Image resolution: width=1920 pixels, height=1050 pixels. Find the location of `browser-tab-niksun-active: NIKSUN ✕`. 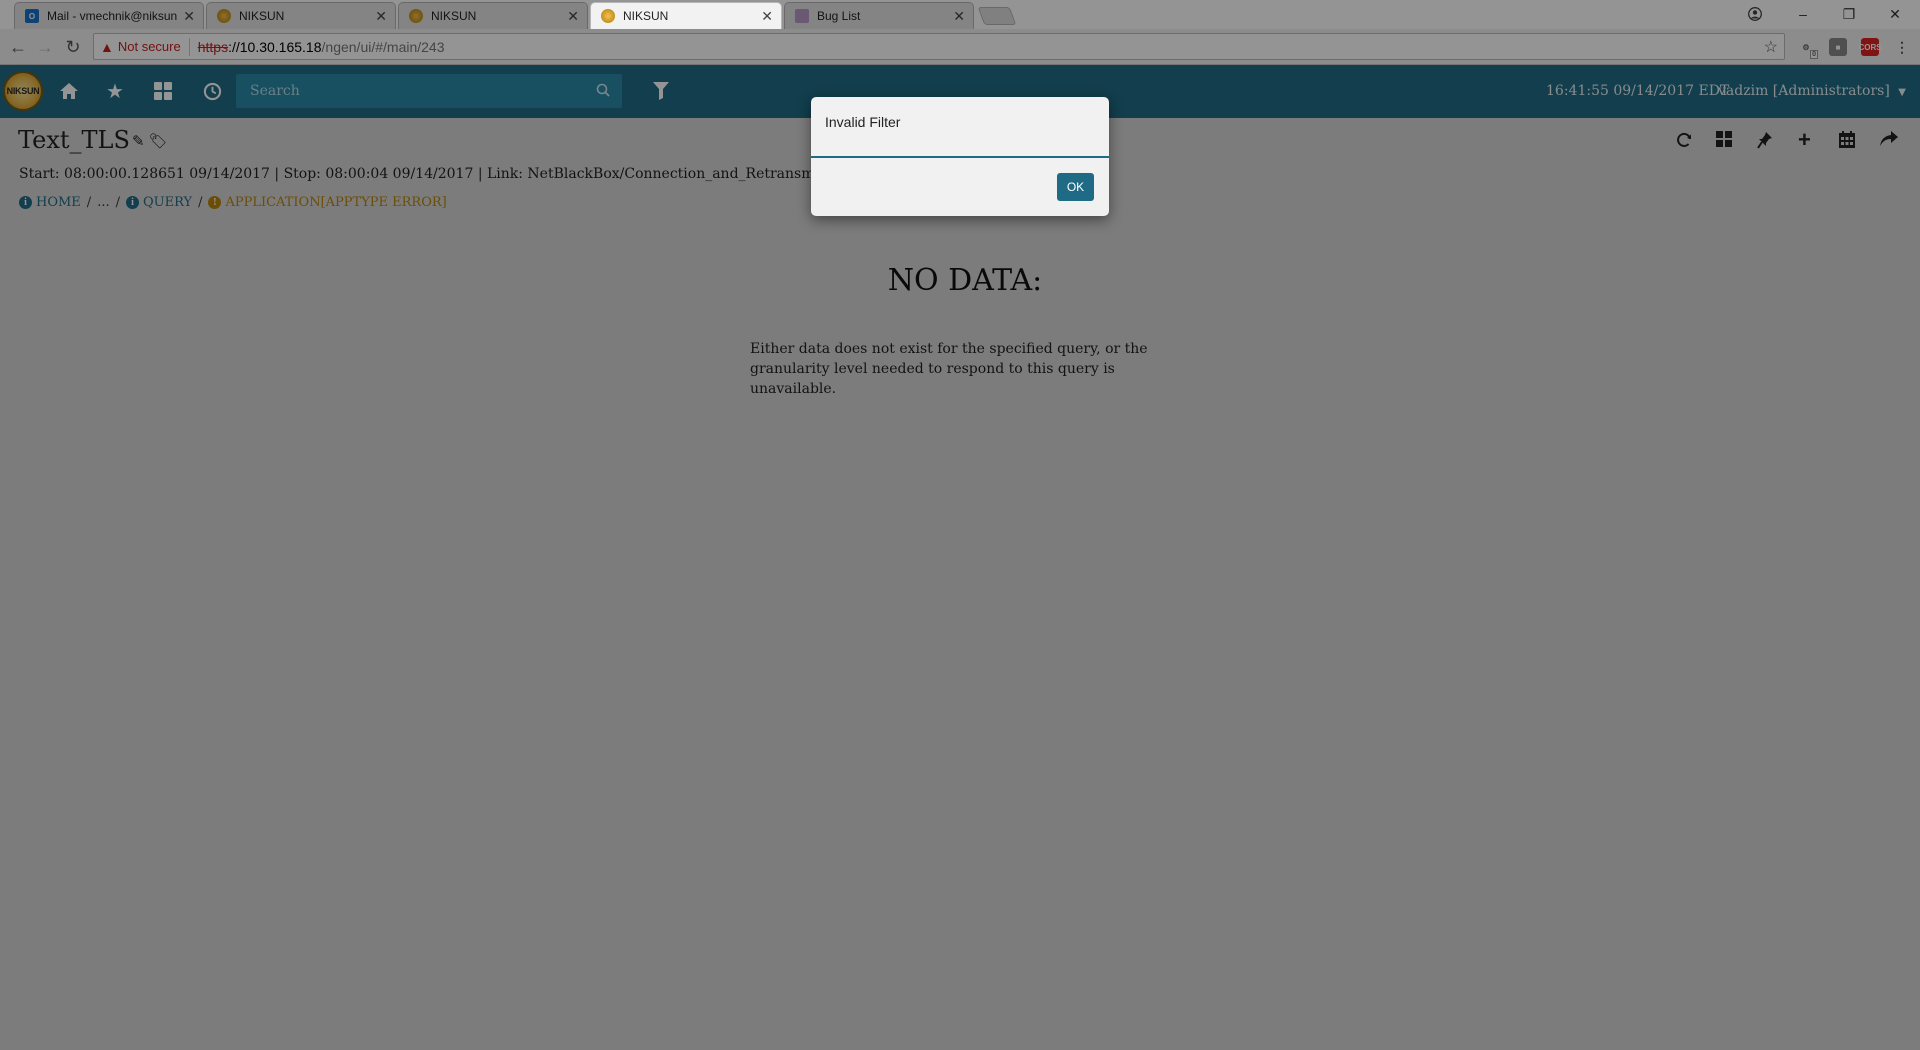

browser-tab-niksun-active: NIKSUN ✕ is located at coordinates (686, 15).